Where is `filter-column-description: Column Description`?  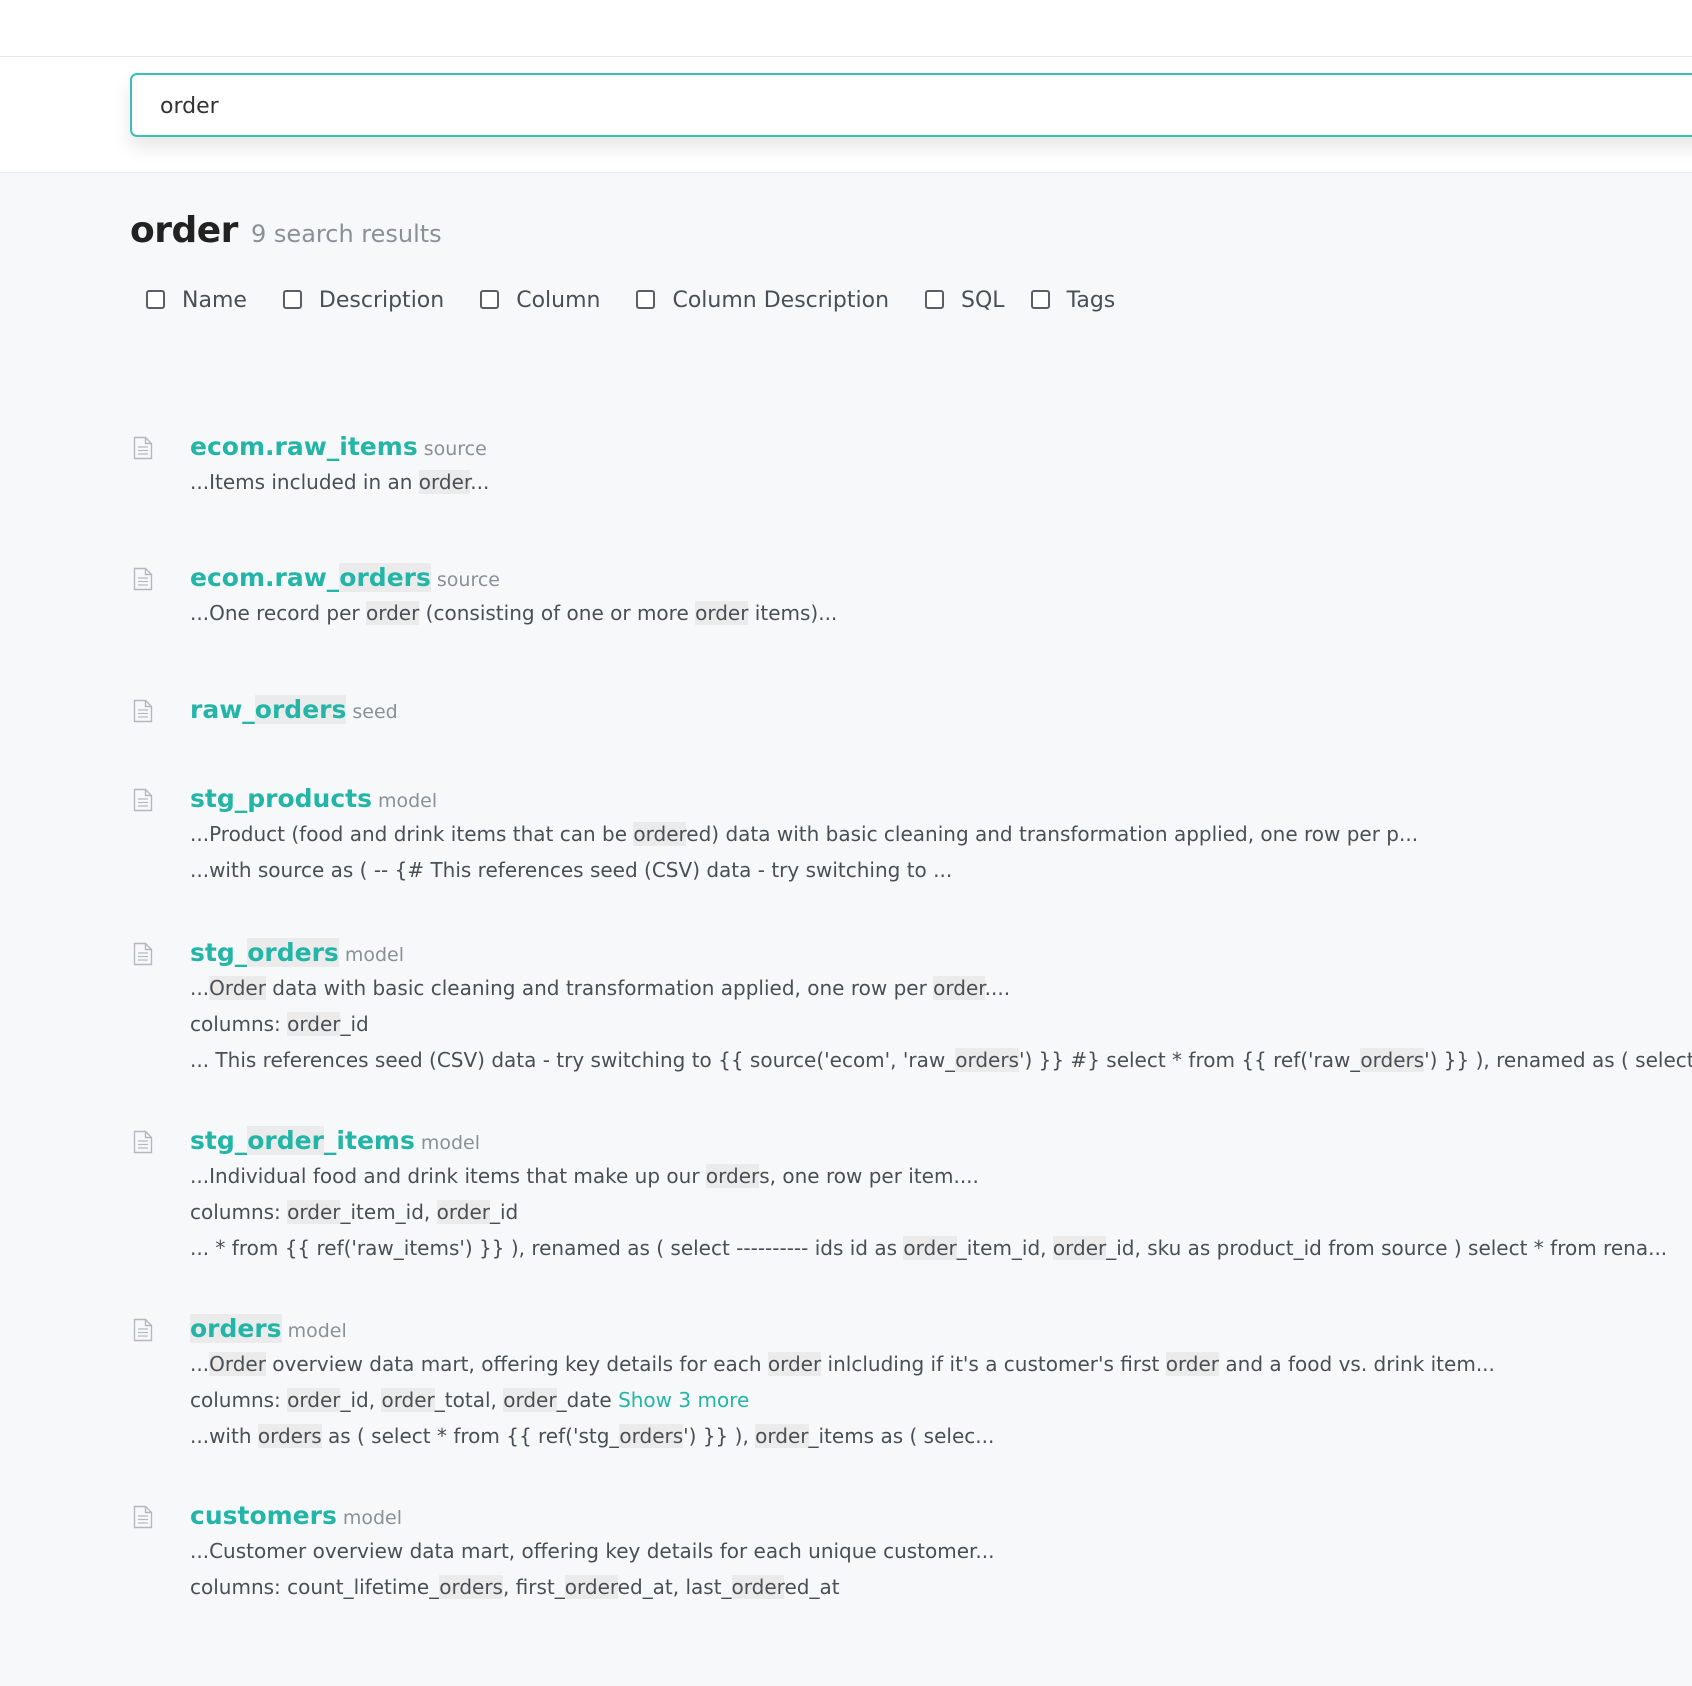
filter-column-description: Column Description is located at coordinates (762, 300).